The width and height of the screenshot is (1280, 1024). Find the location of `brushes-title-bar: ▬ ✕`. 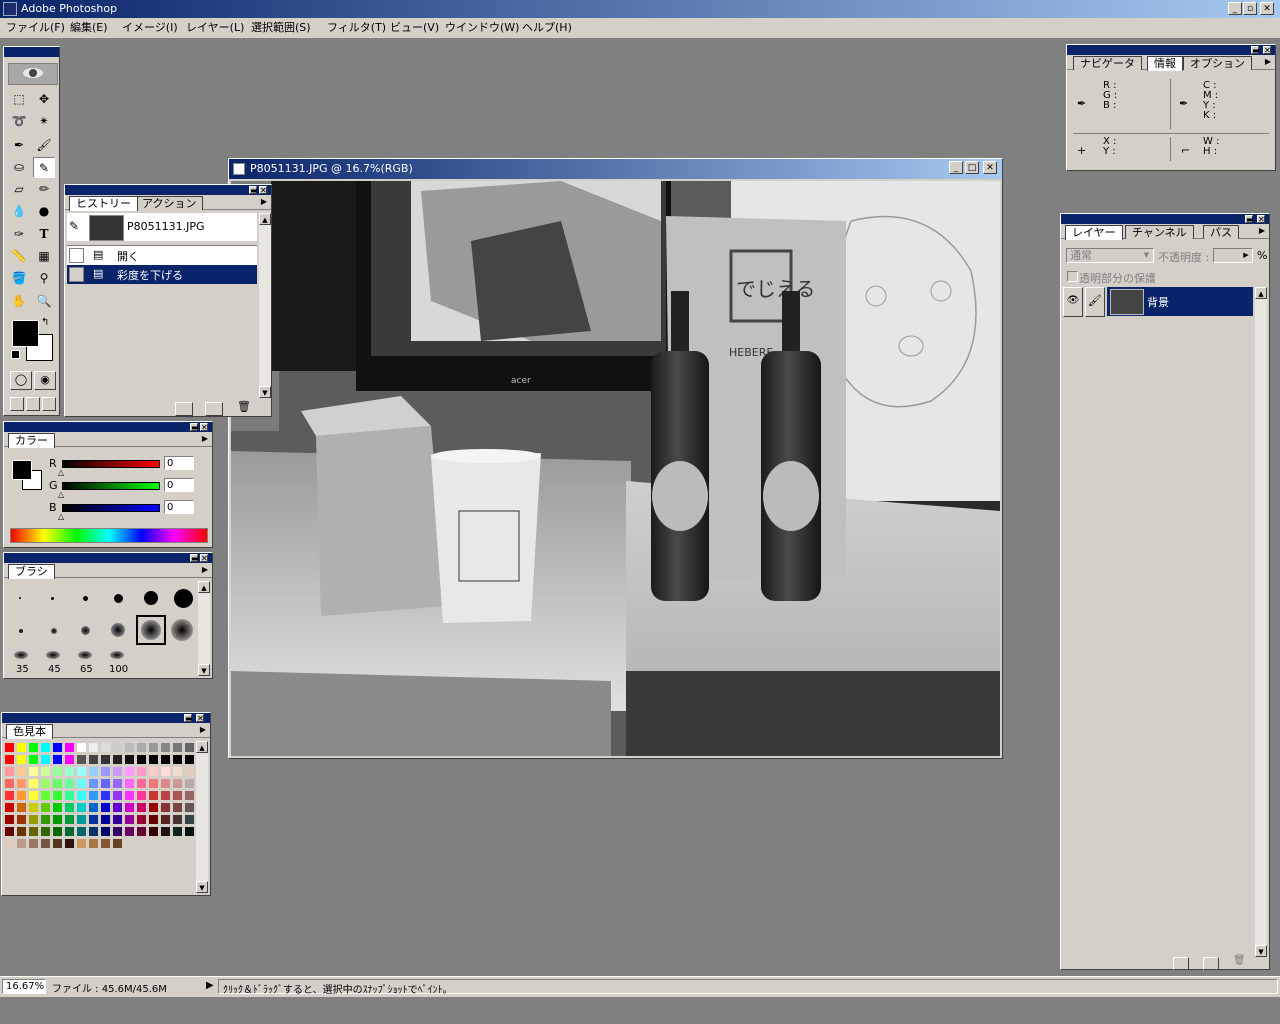

brushes-title-bar: ▬ ✕ is located at coordinates (108, 558).